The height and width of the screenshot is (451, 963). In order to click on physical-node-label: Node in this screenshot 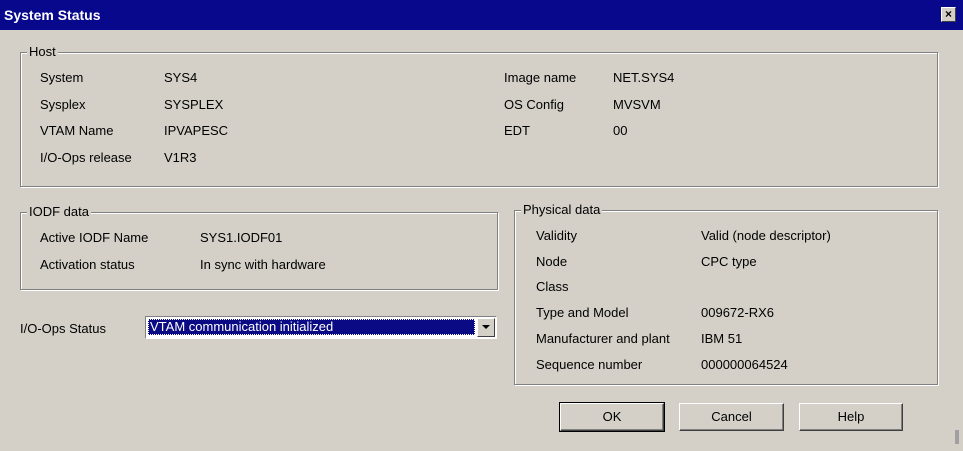, I will do `click(552, 261)`.